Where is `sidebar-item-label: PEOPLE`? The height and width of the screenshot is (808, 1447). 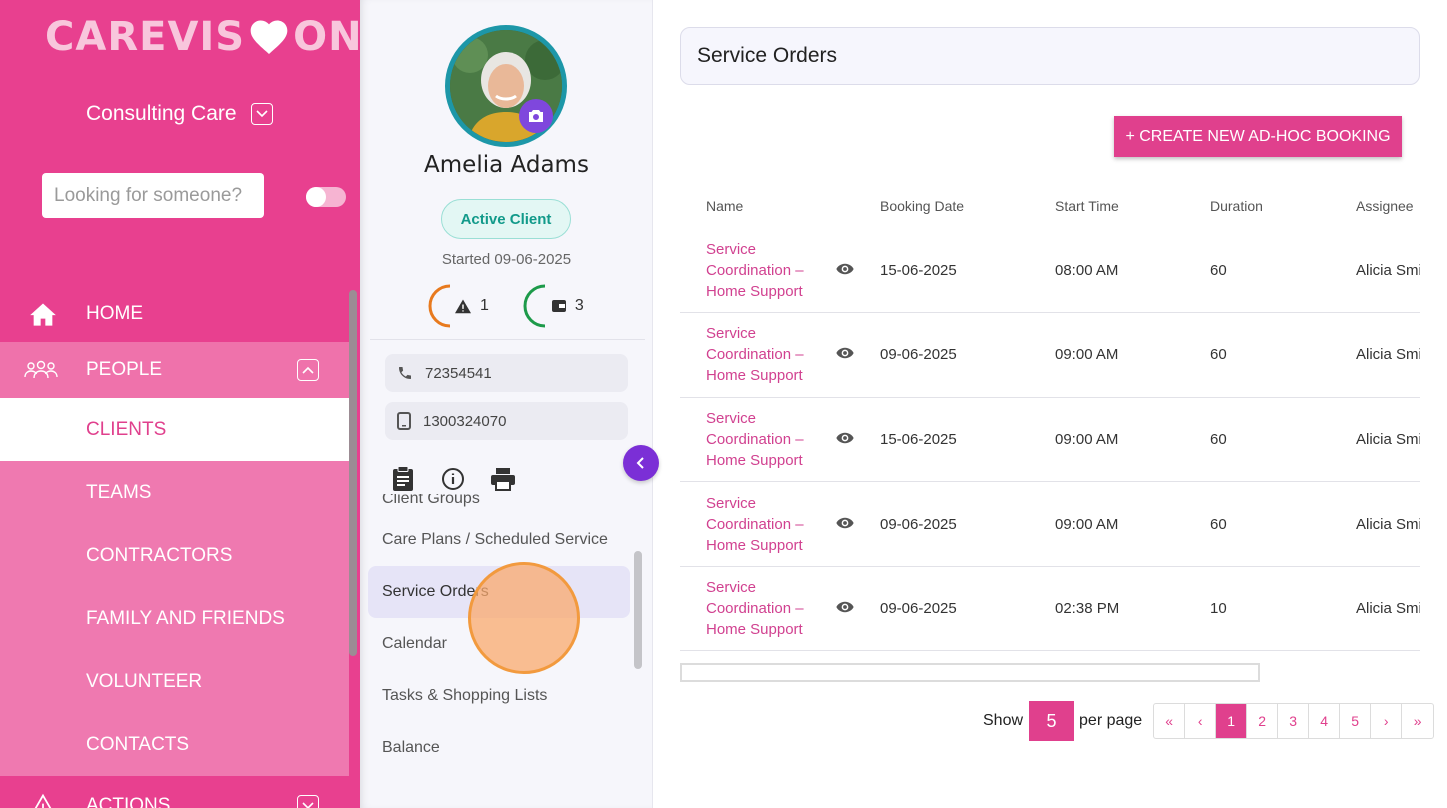 sidebar-item-label: PEOPLE is located at coordinates (124, 369).